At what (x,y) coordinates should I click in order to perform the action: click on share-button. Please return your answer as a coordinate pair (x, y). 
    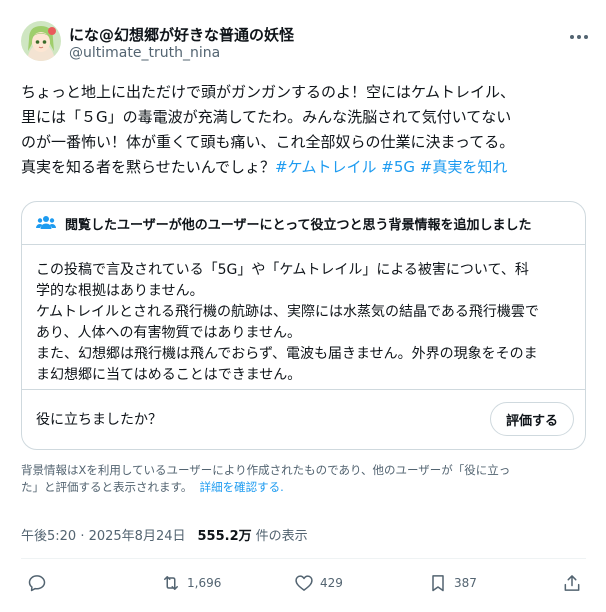
    Looking at the image, I should click on (572, 583).